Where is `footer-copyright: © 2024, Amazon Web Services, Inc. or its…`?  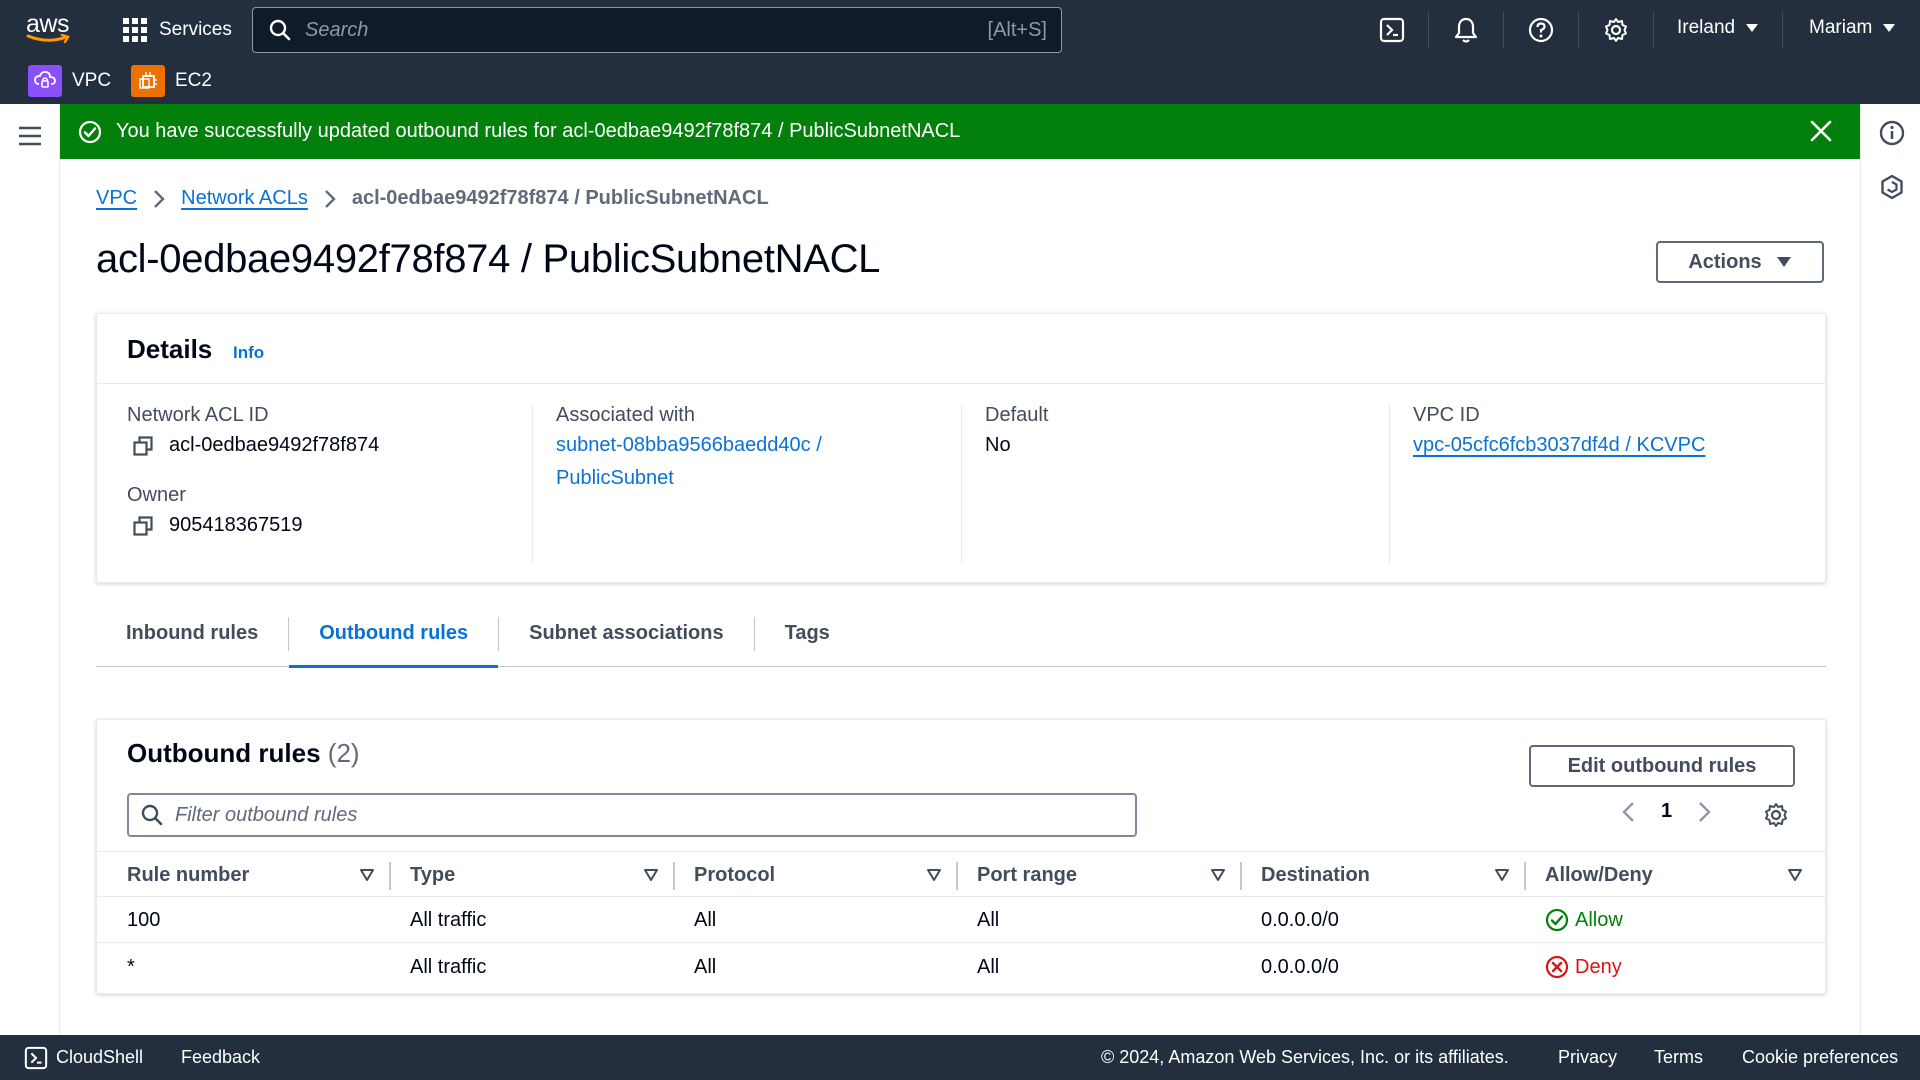 footer-copyright: © 2024, Amazon Web Services, Inc. or its… is located at coordinates (1305, 1057).